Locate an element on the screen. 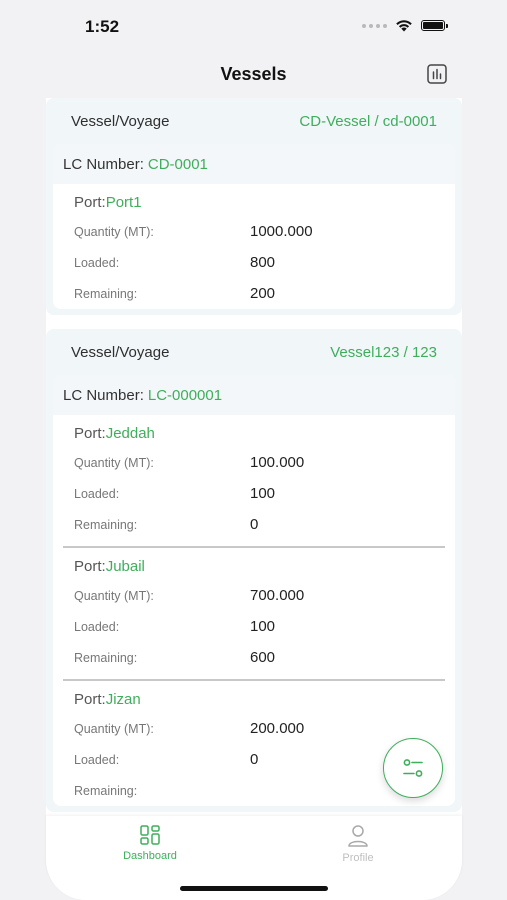 Image resolution: width=507 pixels, height=900 pixels. tab-profile-label: Profile is located at coordinates (358, 858).